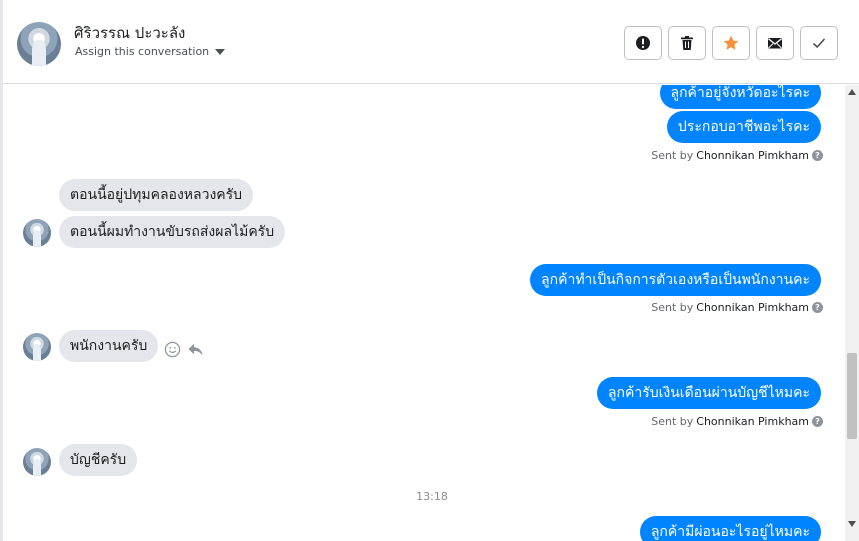 The width and height of the screenshot is (859, 541). I want to click on star-icon, so click(731, 42).